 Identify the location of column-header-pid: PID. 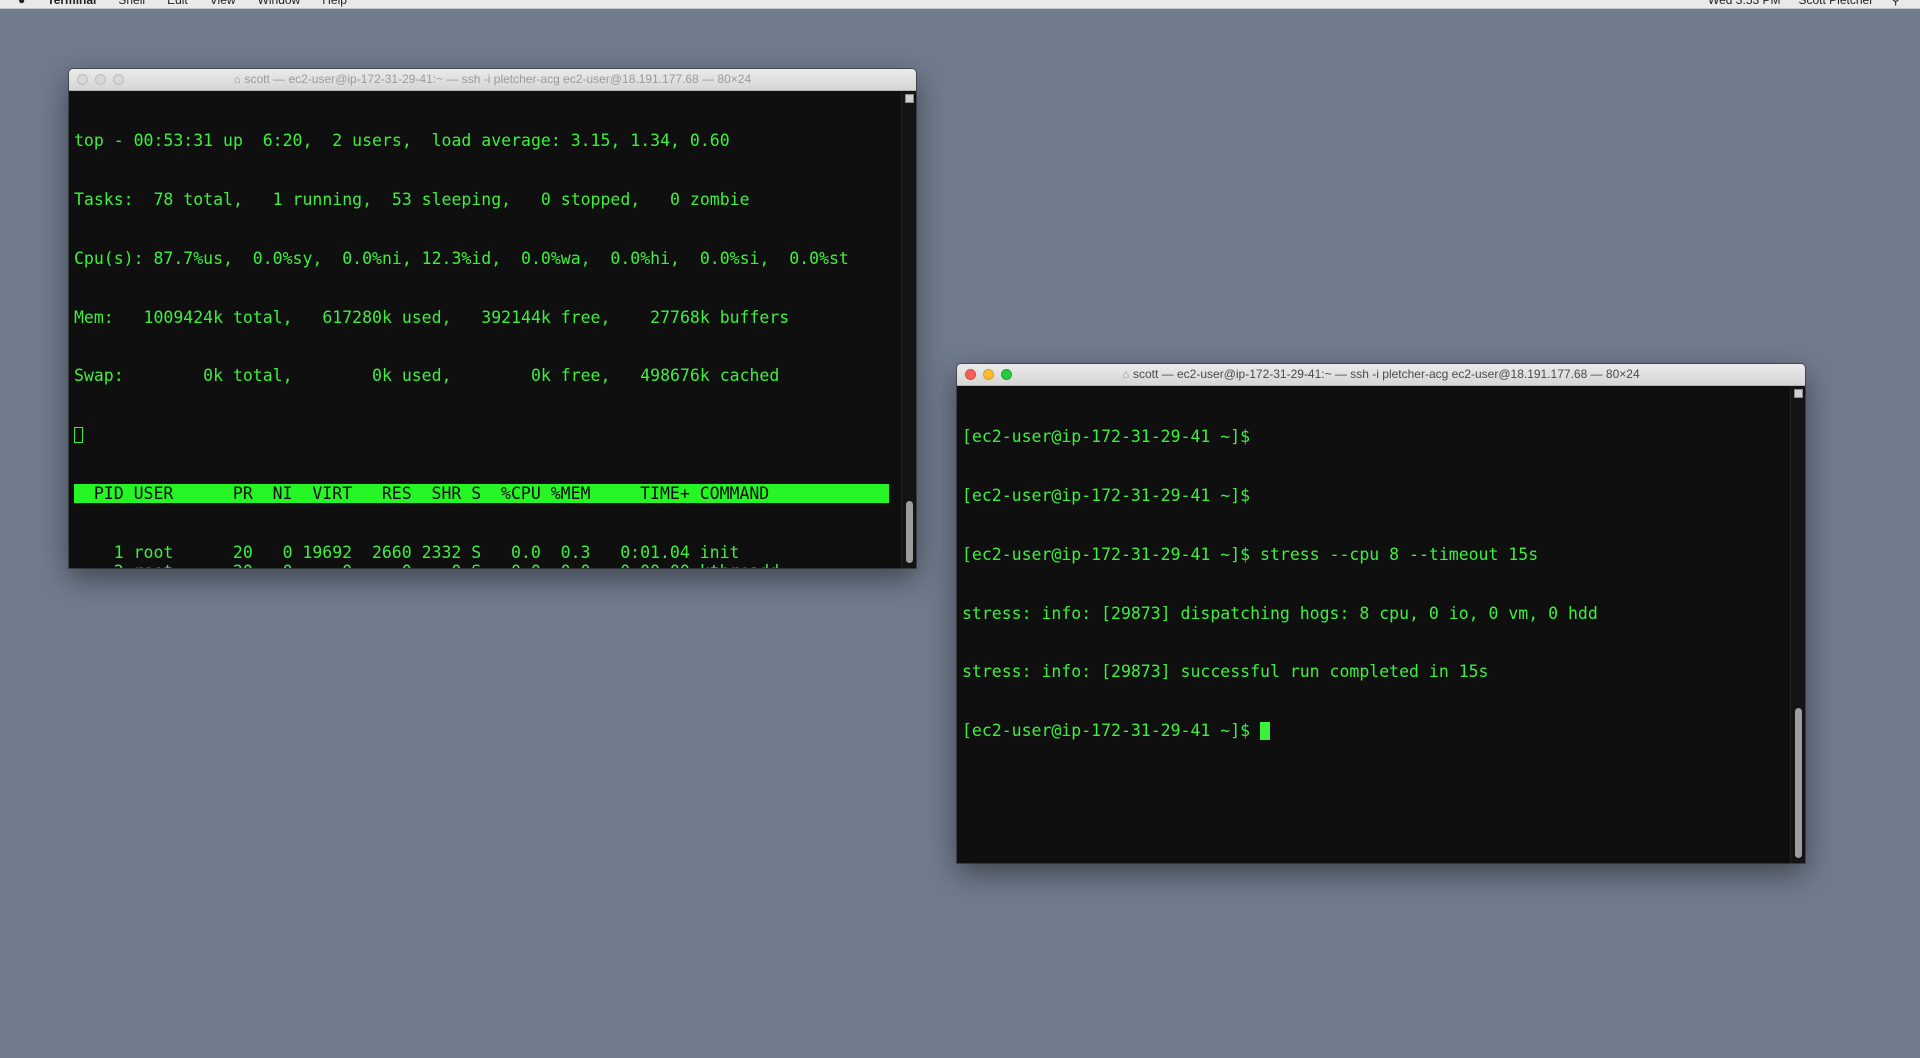
(108, 493).